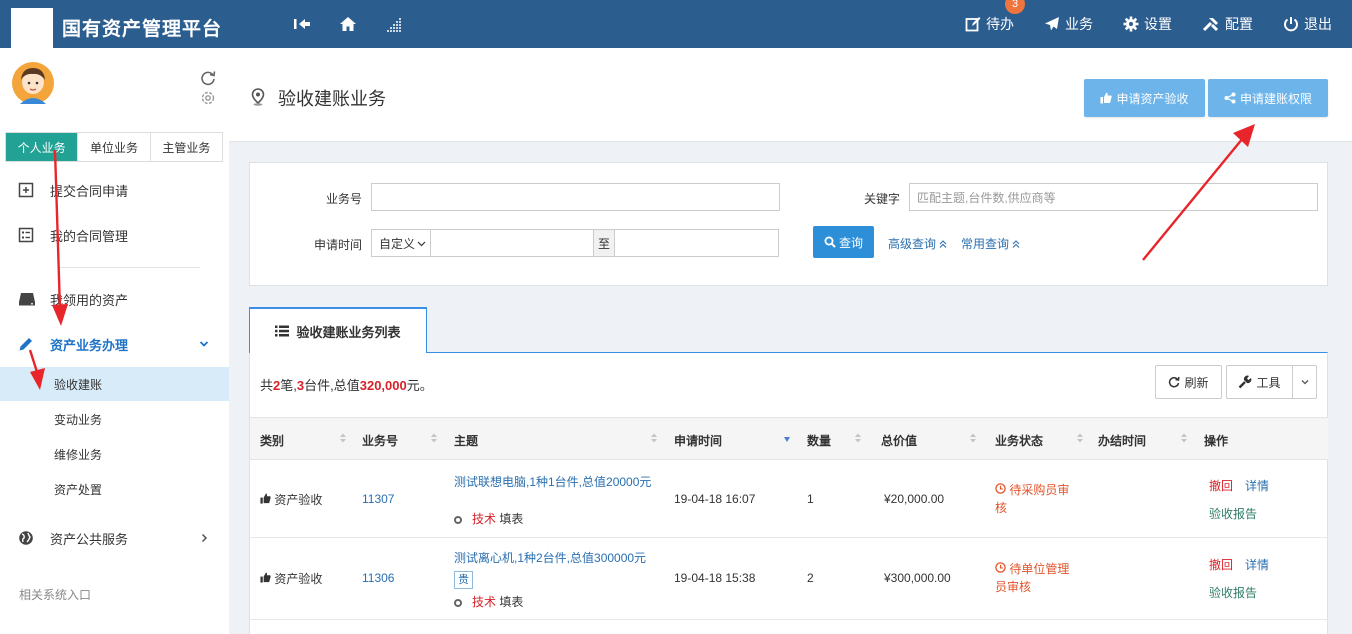 This screenshot has height=634, width=1352. What do you see at coordinates (1013, 587) in the screenshot?
I see `row-state-line2: 员审核` at bounding box center [1013, 587].